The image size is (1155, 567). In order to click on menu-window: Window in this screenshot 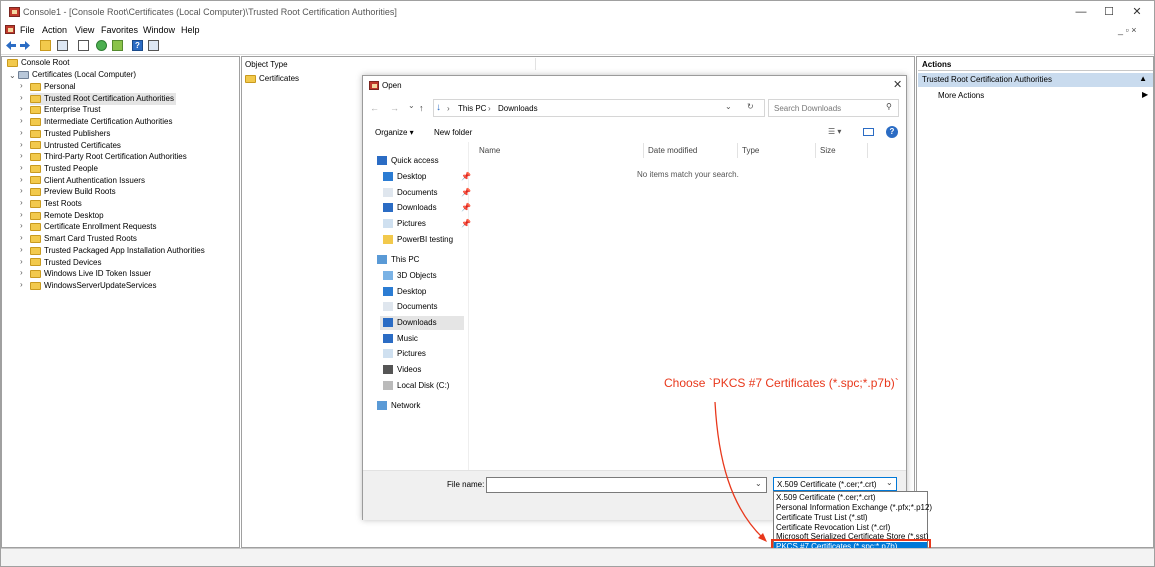, I will do `click(159, 30)`.